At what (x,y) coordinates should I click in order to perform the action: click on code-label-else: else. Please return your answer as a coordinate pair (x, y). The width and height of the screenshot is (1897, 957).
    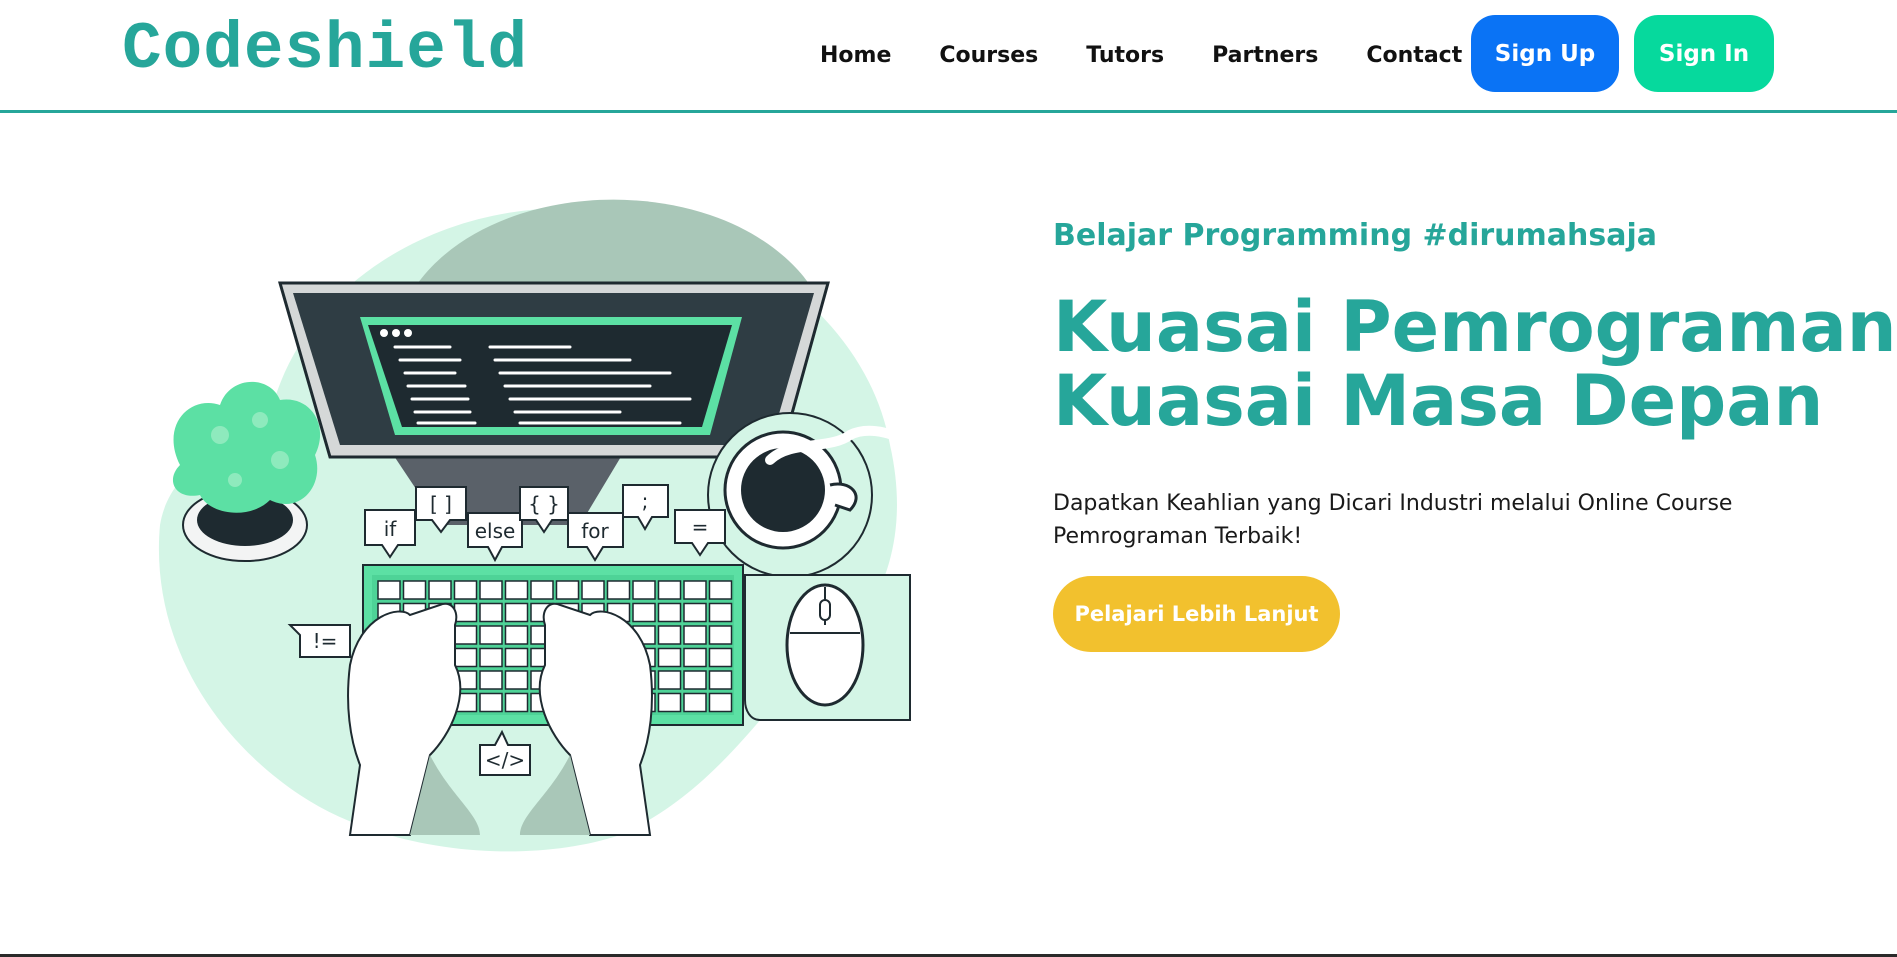
    Looking at the image, I should click on (495, 531).